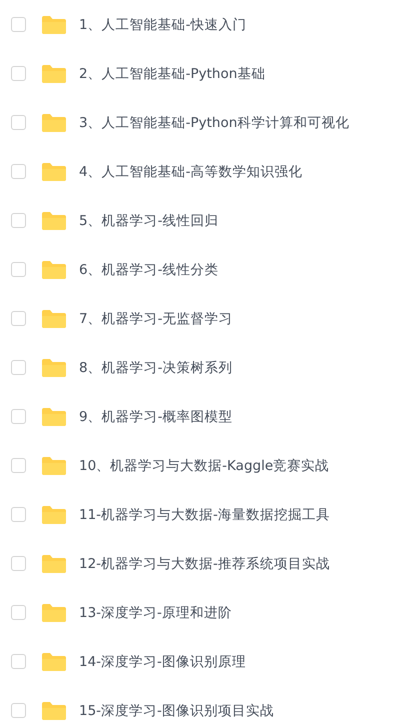 This screenshot has height=722, width=410. I want to click on folder-name: 13-深度学习-原理和进阶, so click(155, 613).